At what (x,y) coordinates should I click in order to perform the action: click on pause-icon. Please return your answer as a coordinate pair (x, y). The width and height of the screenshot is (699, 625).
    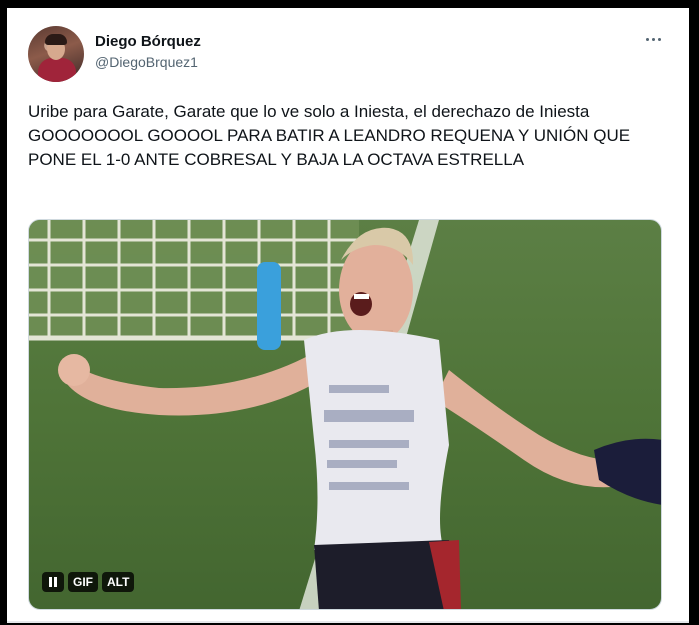
    Looking at the image, I should click on (53, 582).